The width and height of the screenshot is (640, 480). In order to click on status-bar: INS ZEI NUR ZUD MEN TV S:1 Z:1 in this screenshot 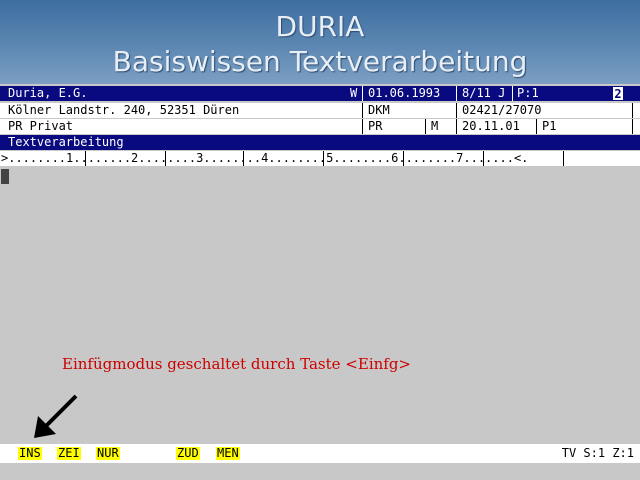, I will do `click(320, 453)`.